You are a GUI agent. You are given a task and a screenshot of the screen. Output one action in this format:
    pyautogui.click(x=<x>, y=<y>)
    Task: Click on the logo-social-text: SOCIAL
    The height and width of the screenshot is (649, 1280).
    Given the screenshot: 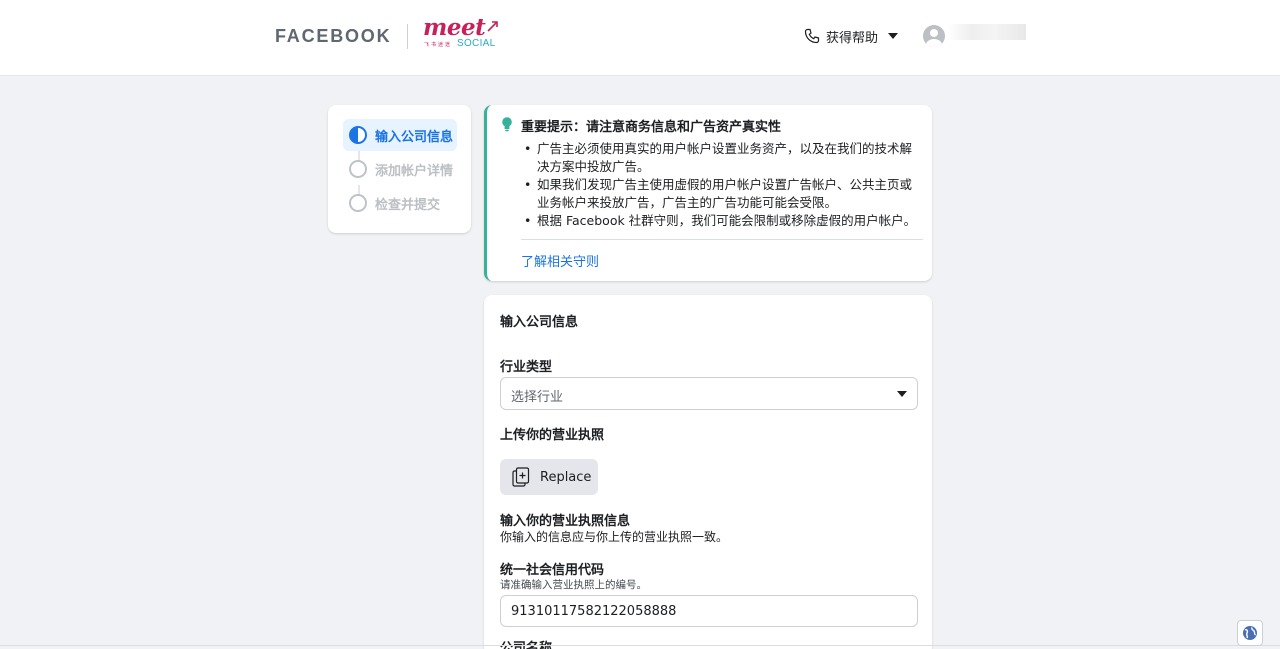 What is the action you would take?
    pyautogui.click(x=476, y=43)
    